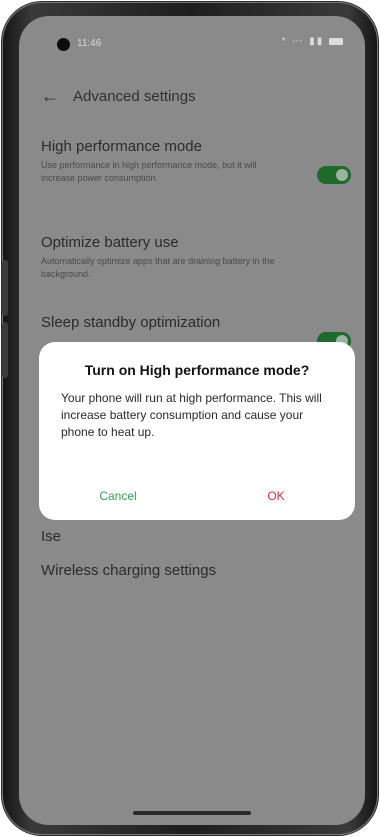 This screenshot has height=837, width=380. I want to click on volume-button, so click(5, 288).